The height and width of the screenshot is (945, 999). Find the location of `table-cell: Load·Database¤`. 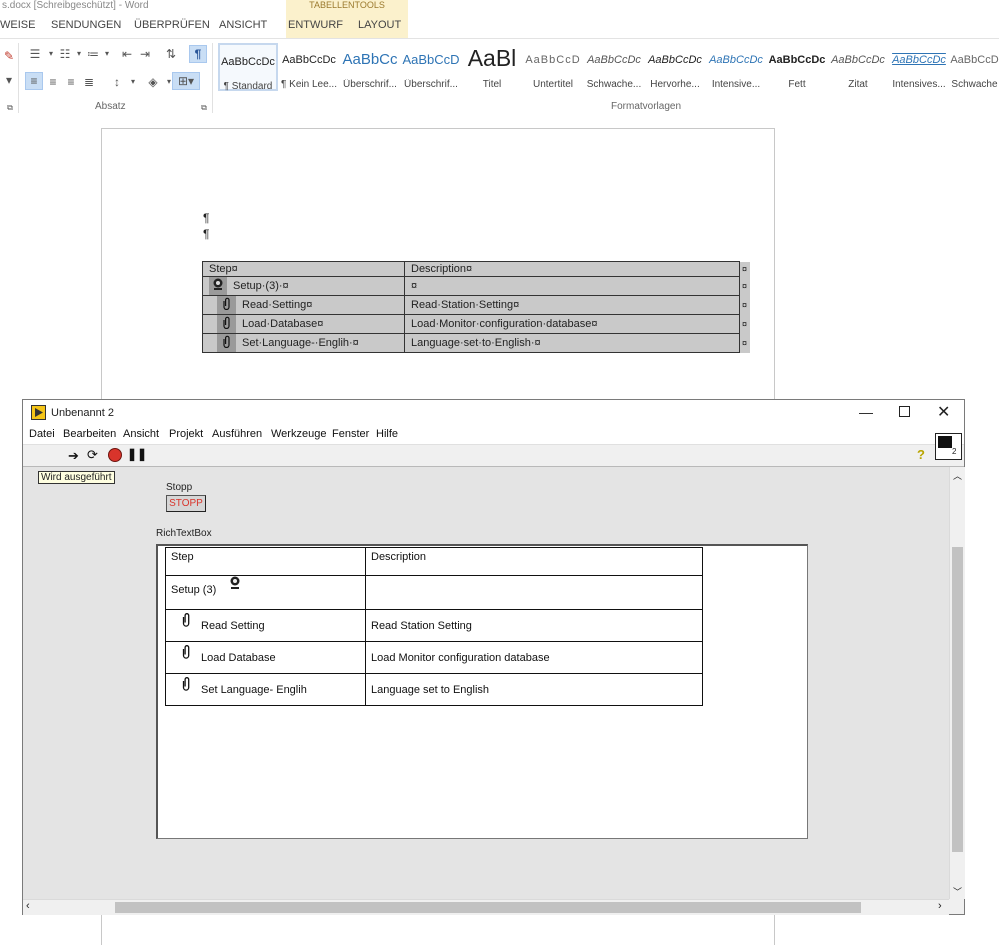

table-cell: Load·Database¤ is located at coordinates (303, 324).